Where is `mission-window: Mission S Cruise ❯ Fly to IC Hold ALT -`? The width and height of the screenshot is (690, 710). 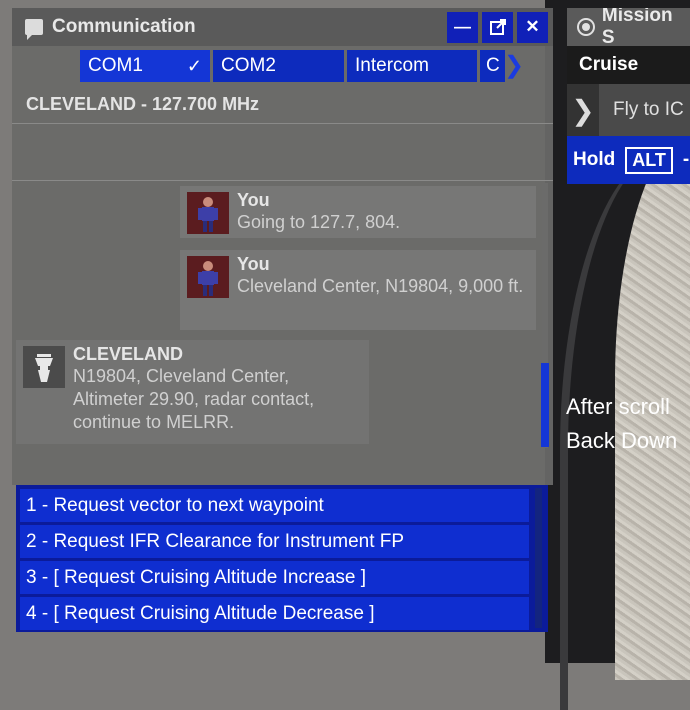
mission-window: Mission S Cruise ❯ Fly to IC Hold ALT - is located at coordinates (628, 96).